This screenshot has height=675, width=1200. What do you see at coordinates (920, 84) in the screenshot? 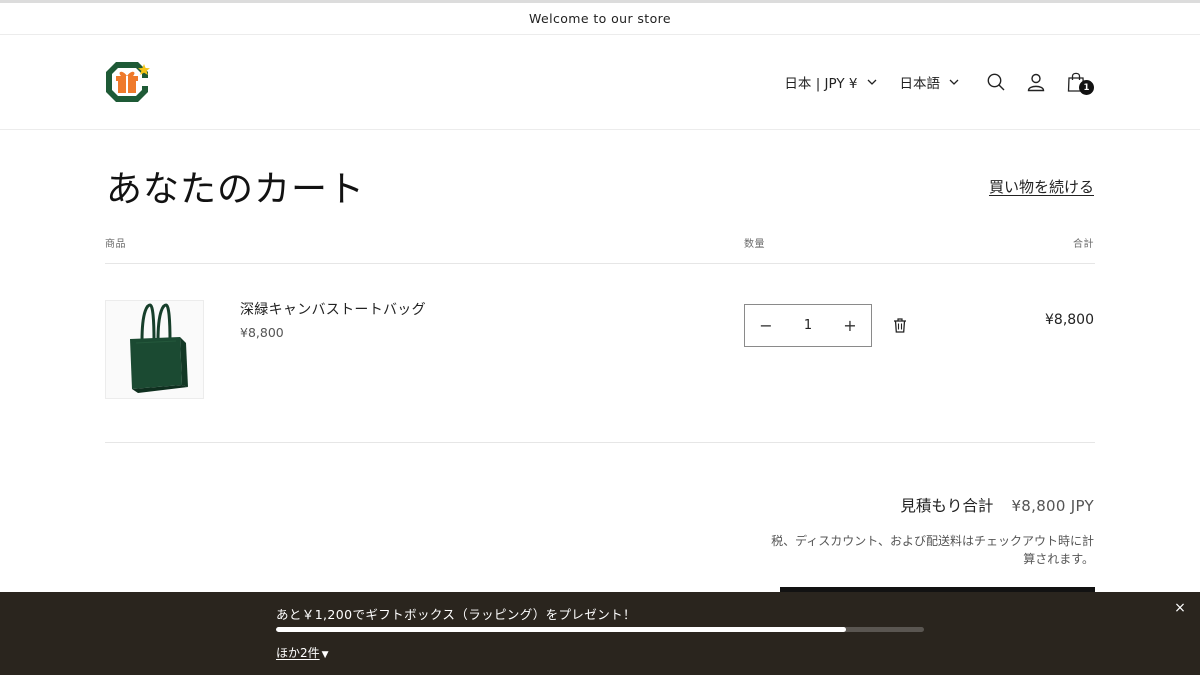
I see `language-selector-label: 日本語` at bounding box center [920, 84].